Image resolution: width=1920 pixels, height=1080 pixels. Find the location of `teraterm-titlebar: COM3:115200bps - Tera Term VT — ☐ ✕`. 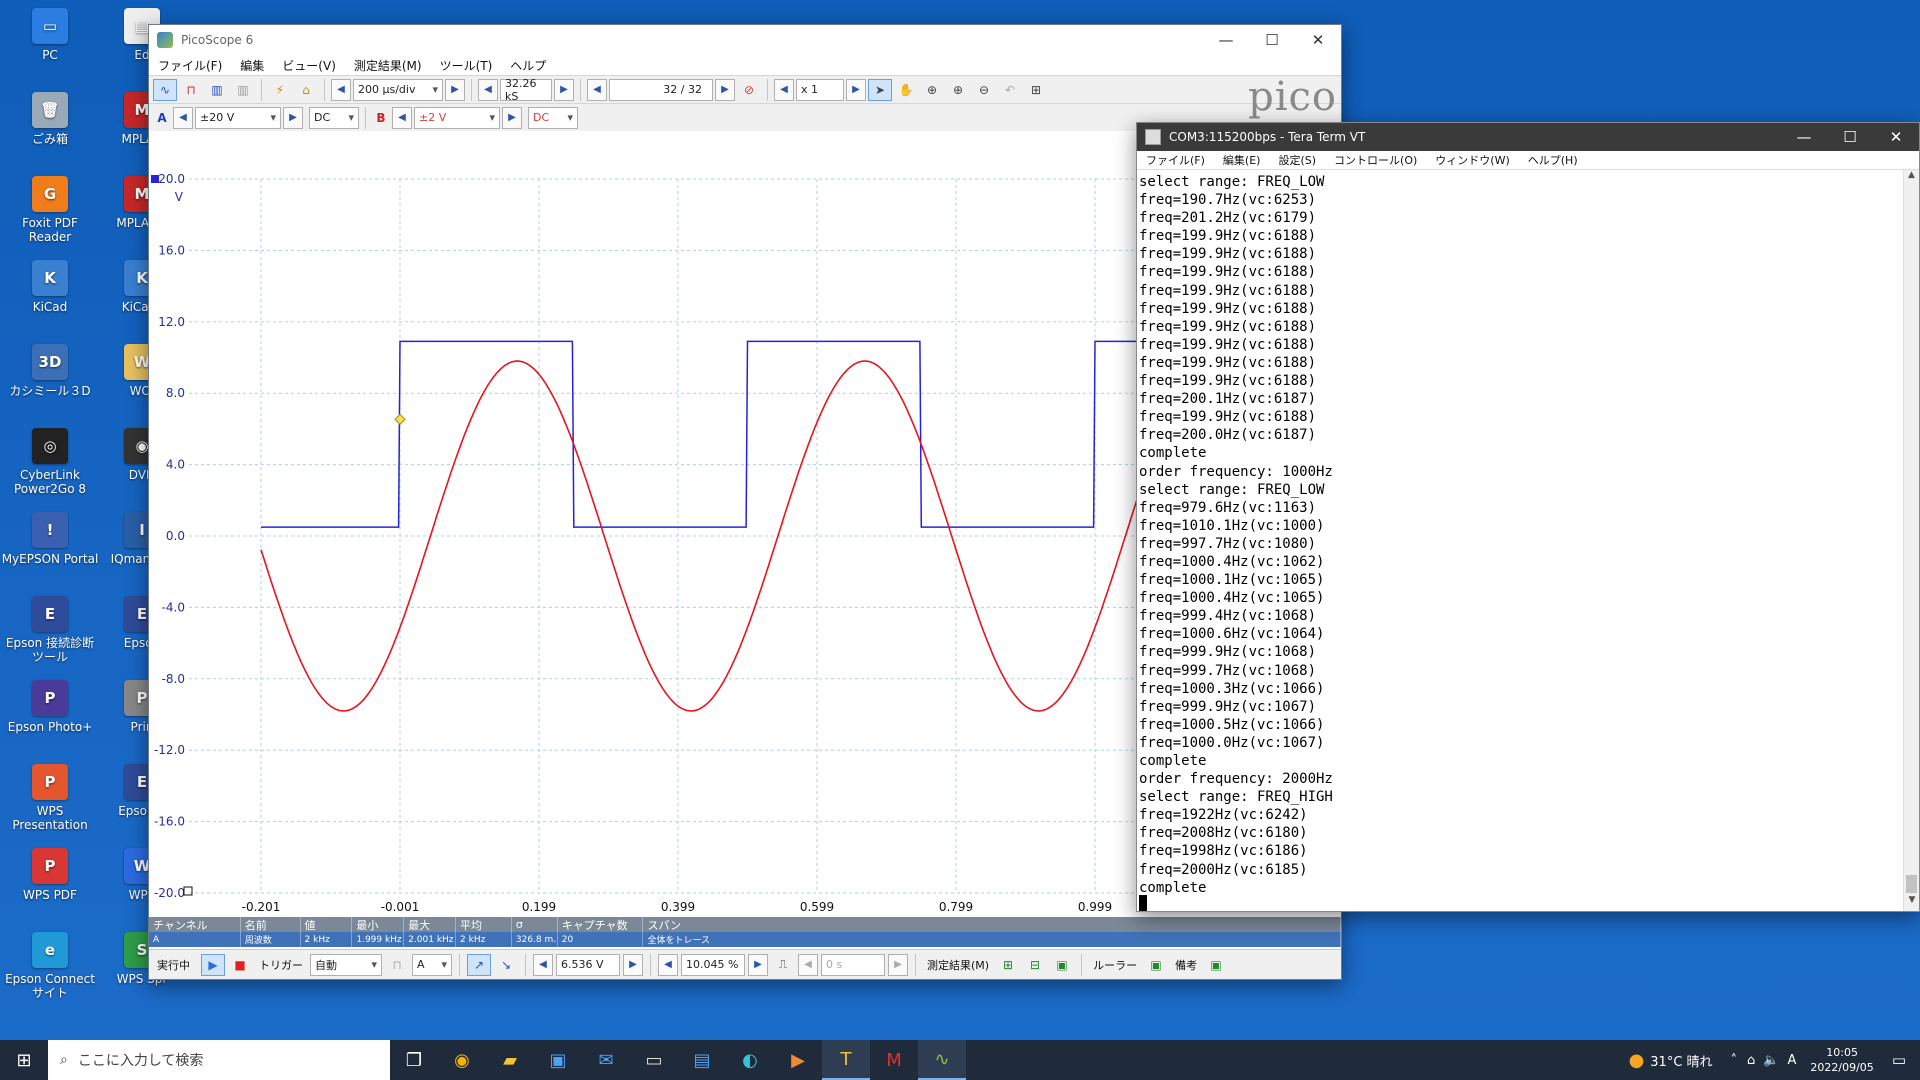

teraterm-titlebar: COM3:115200bps - Tera Term VT — ☐ ✕ is located at coordinates (1528, 137).